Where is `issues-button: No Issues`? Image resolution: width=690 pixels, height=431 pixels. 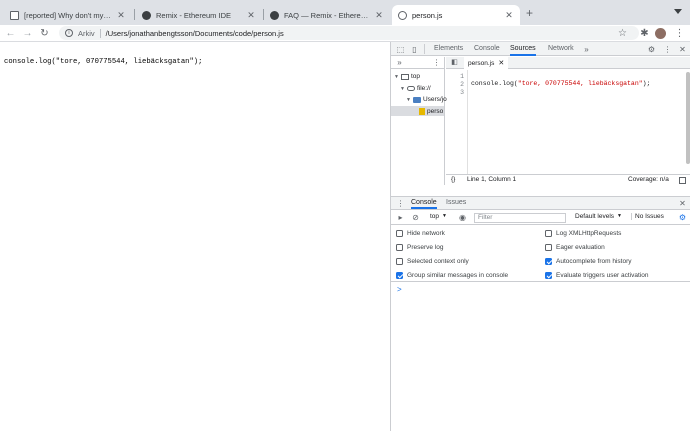 issues-button: No Issues is located at coordinates (649, 216).